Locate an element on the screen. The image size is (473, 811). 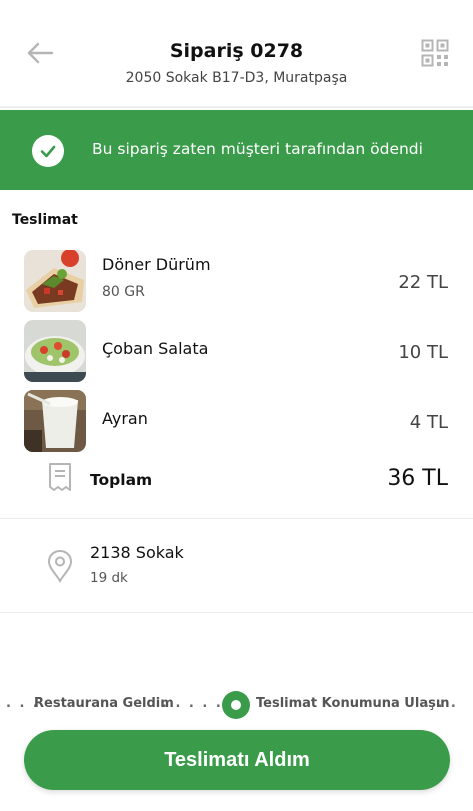
track-dots: . . . is located at coordinates (441, 703).